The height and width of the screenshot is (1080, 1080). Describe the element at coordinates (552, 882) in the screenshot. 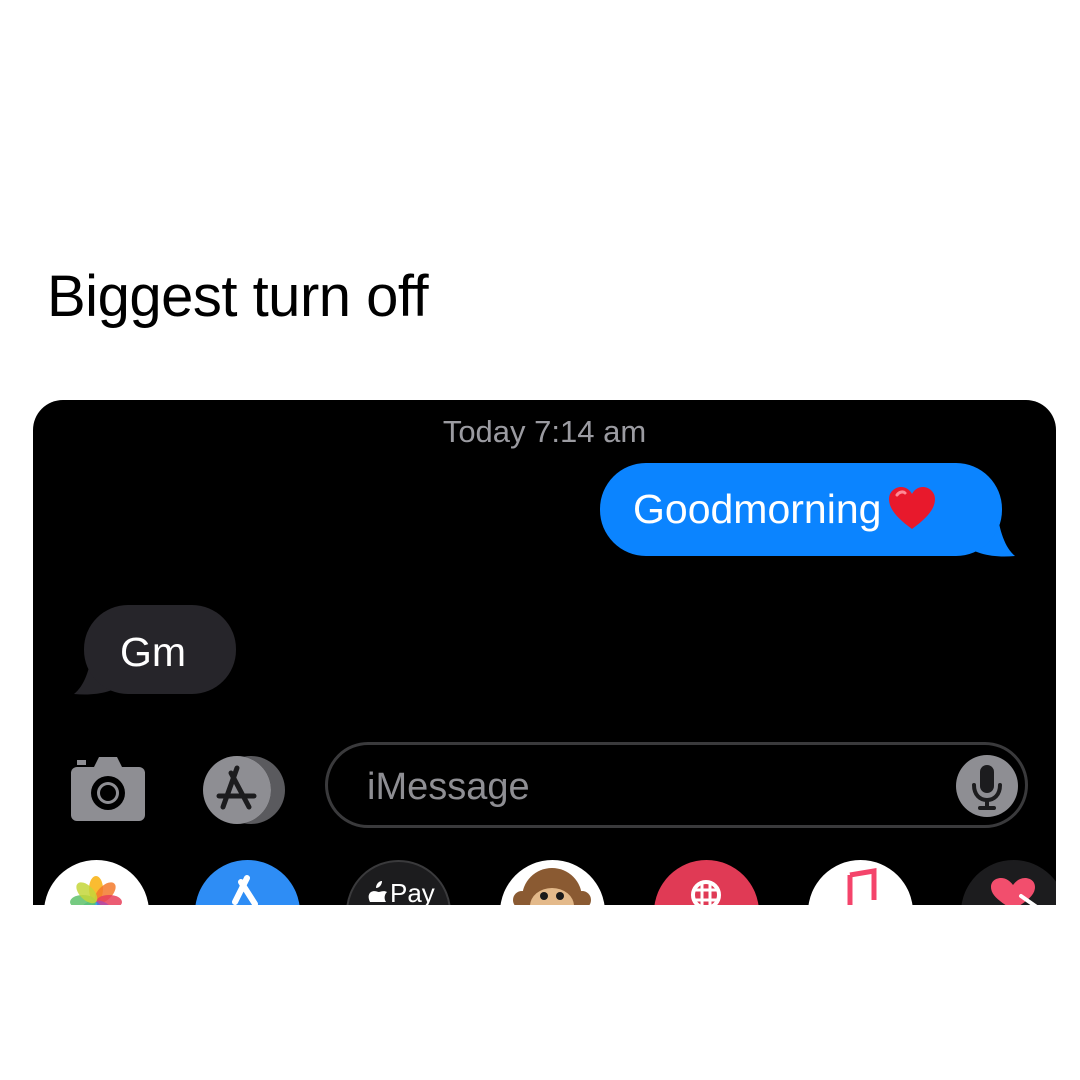

I see `animoji-monkey-app-icon` at that location.